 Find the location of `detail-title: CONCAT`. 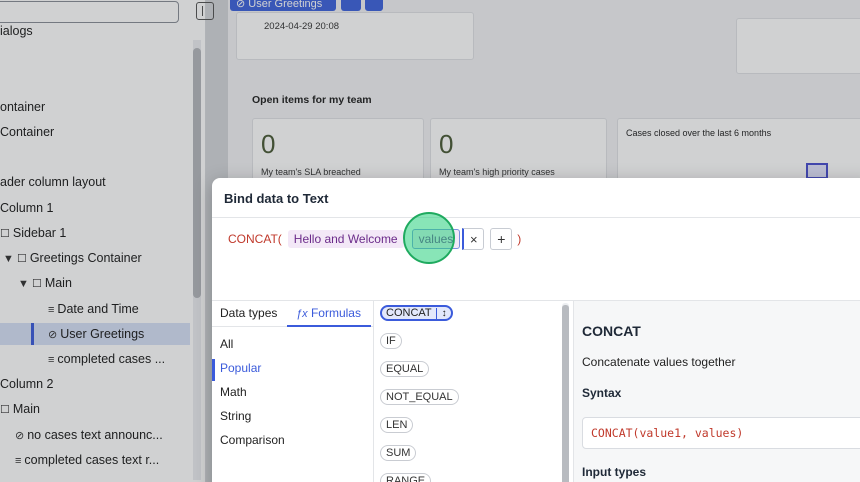

detail-title: CONCAT is located at coordinates (611, 331).